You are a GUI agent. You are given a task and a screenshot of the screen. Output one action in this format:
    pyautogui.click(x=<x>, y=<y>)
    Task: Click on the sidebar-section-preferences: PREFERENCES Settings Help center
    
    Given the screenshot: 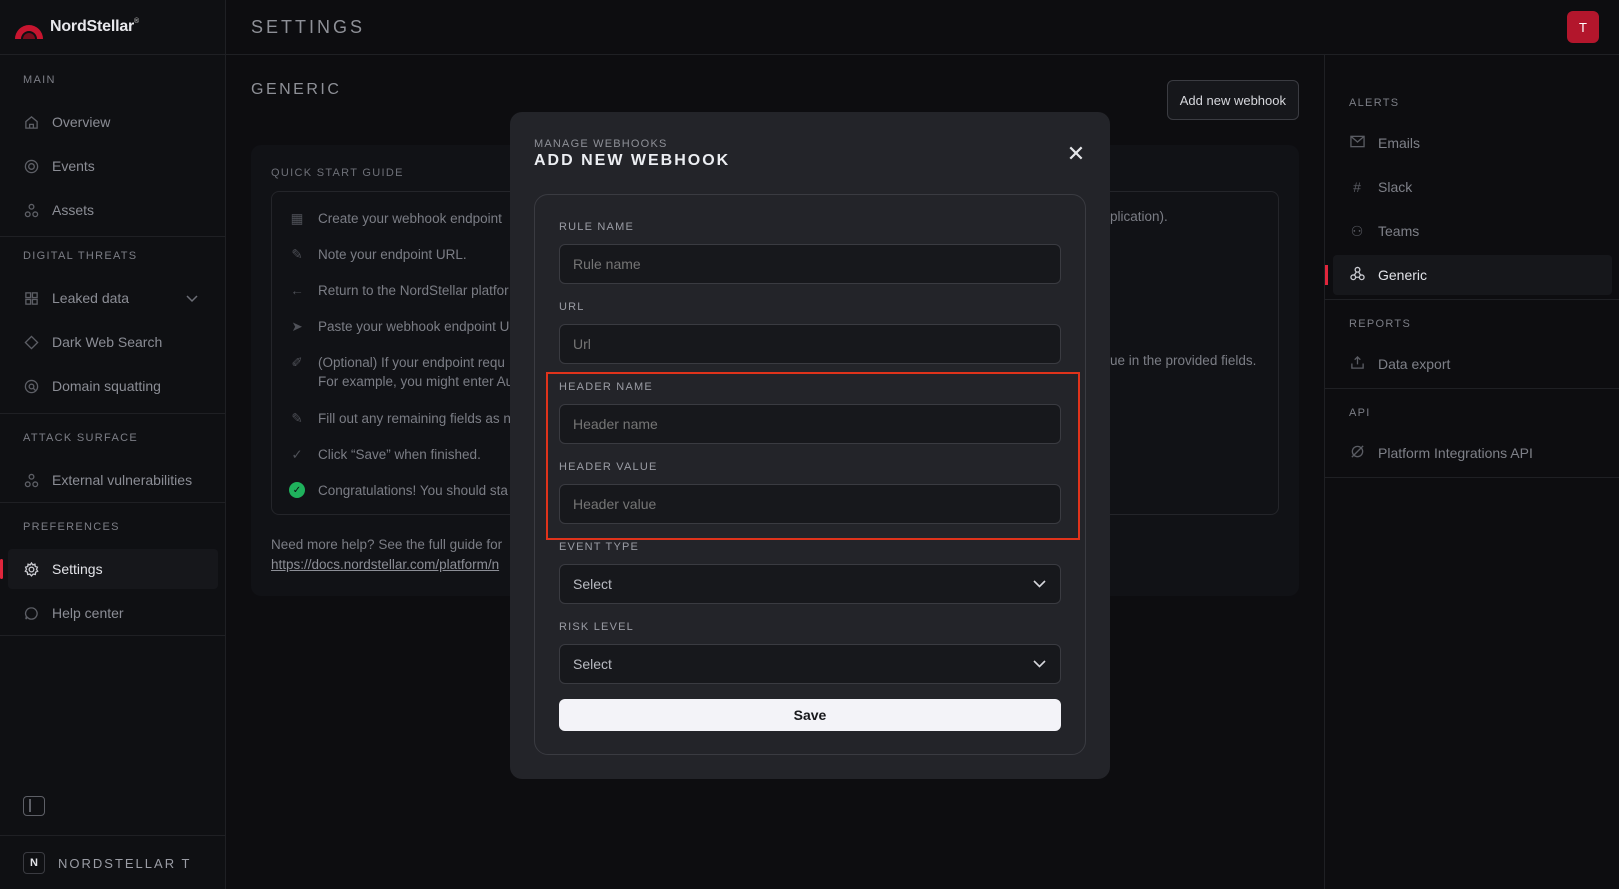 What is the action you would take?
    pyautogui.click(x=113, y=579)
    